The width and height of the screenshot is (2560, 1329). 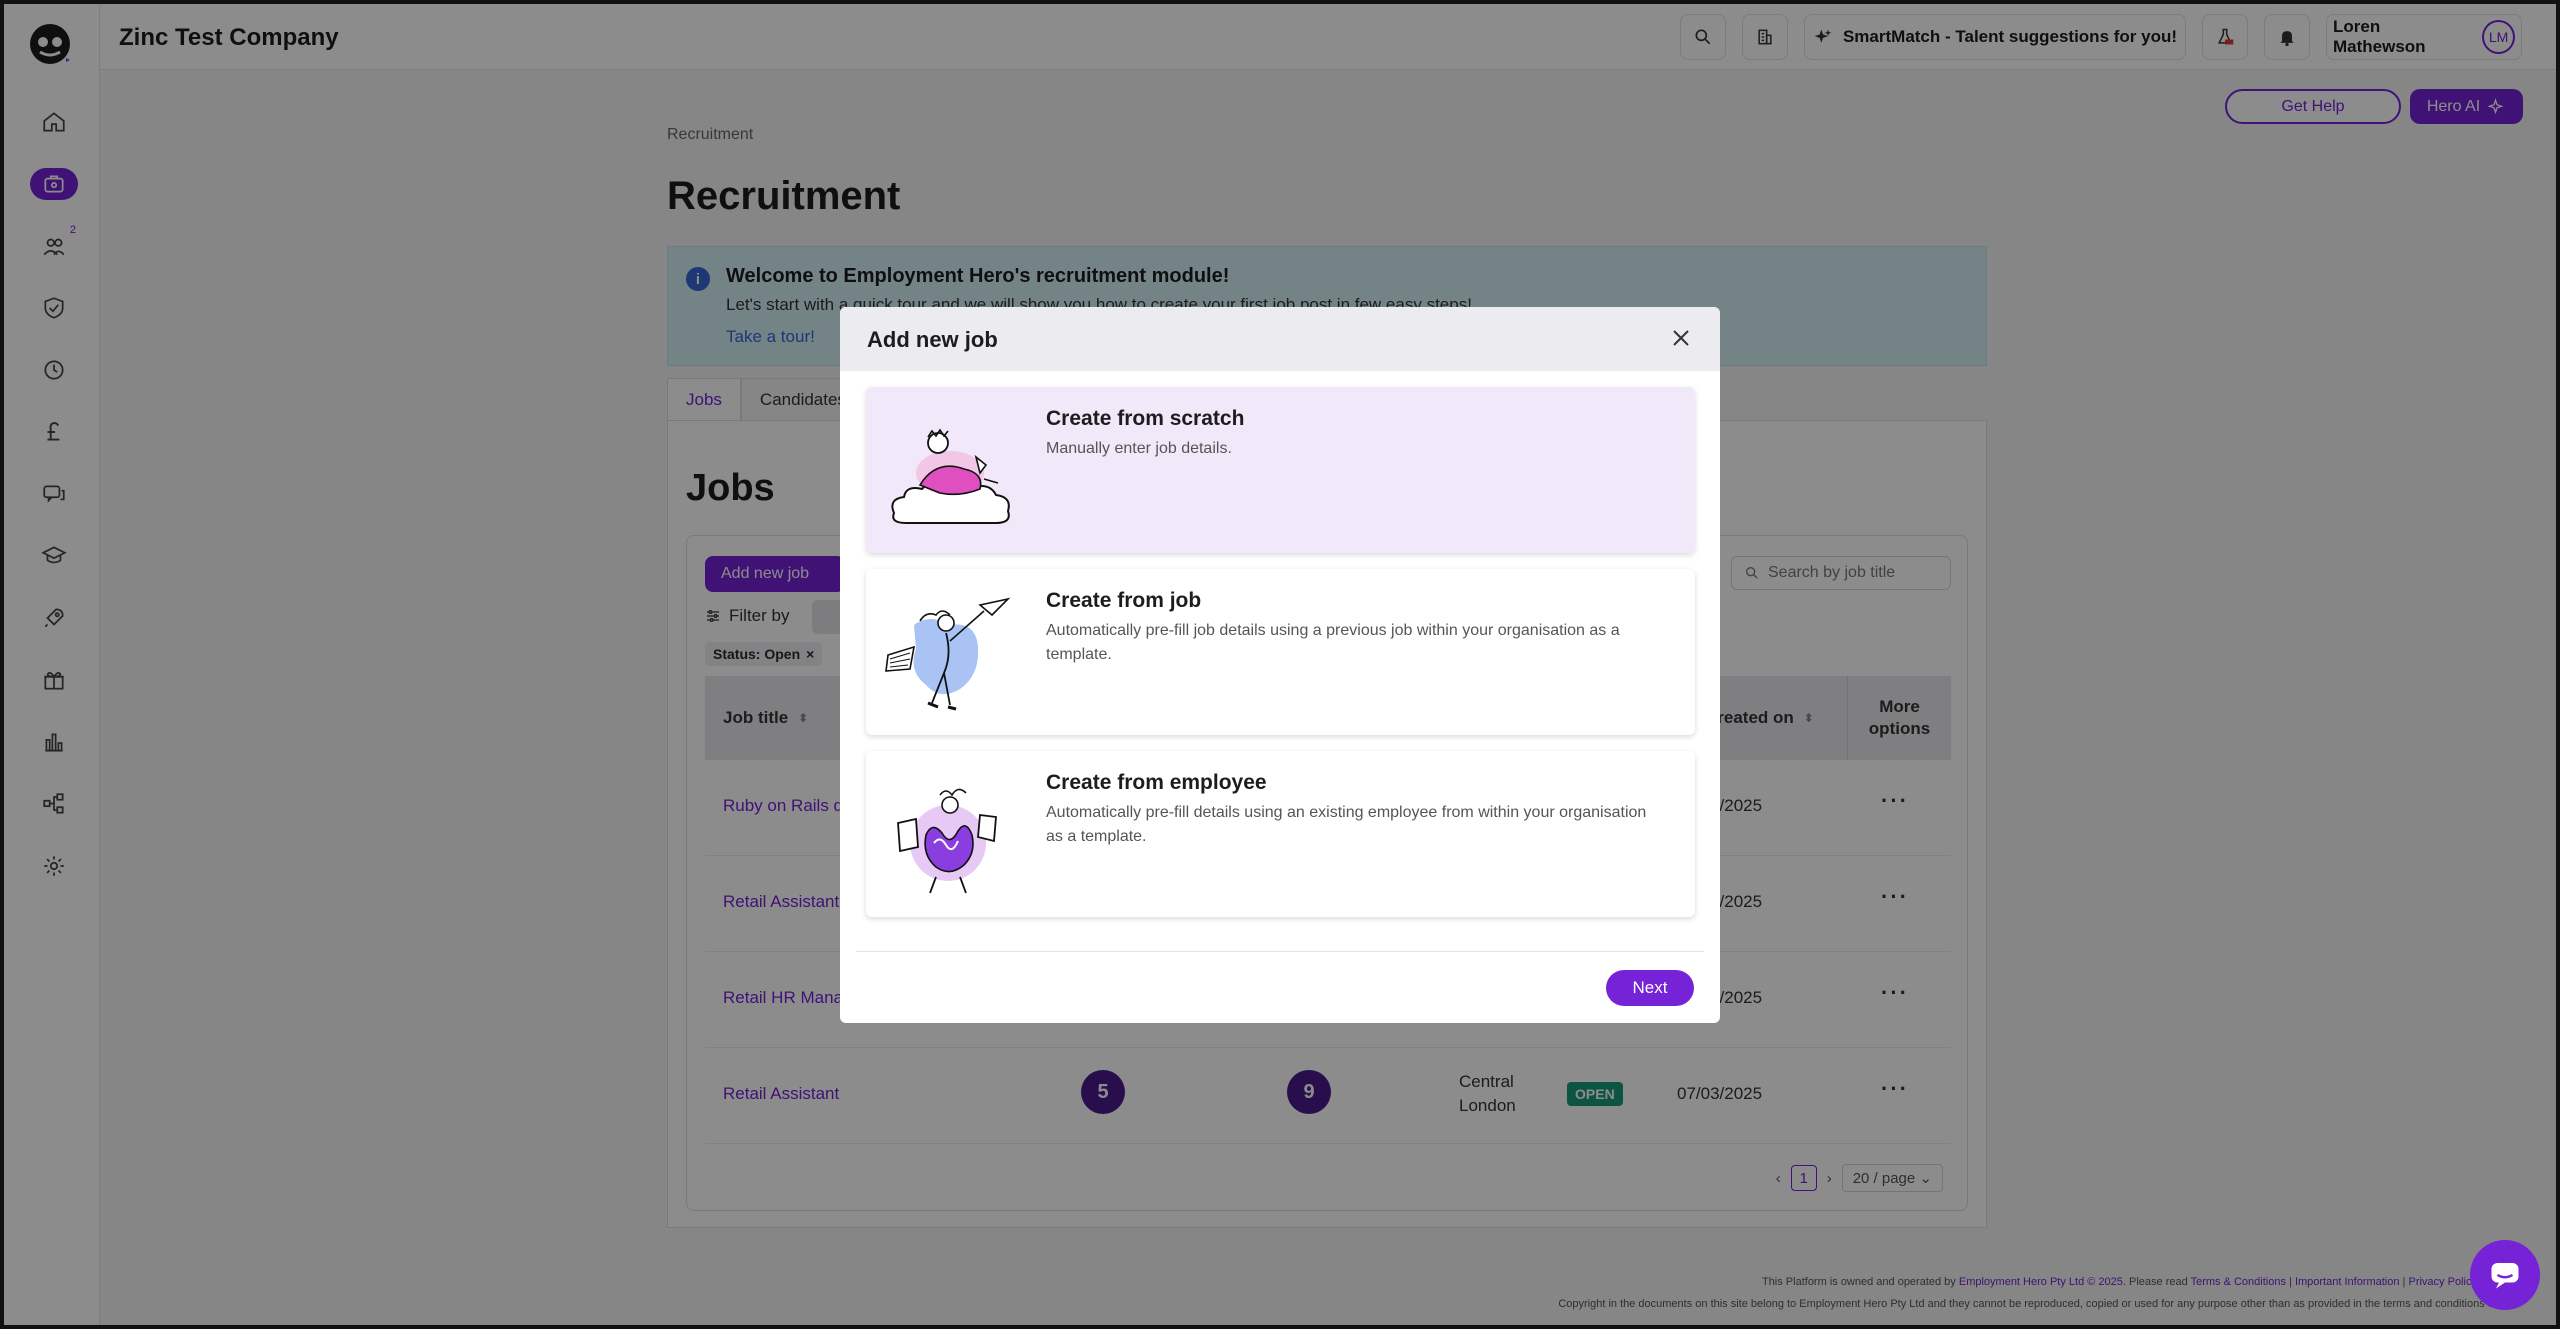 What do you see at coordinates (1650, 988) in the screenshot?
I see `next-button: Next` at bounding box center [1650, 988].